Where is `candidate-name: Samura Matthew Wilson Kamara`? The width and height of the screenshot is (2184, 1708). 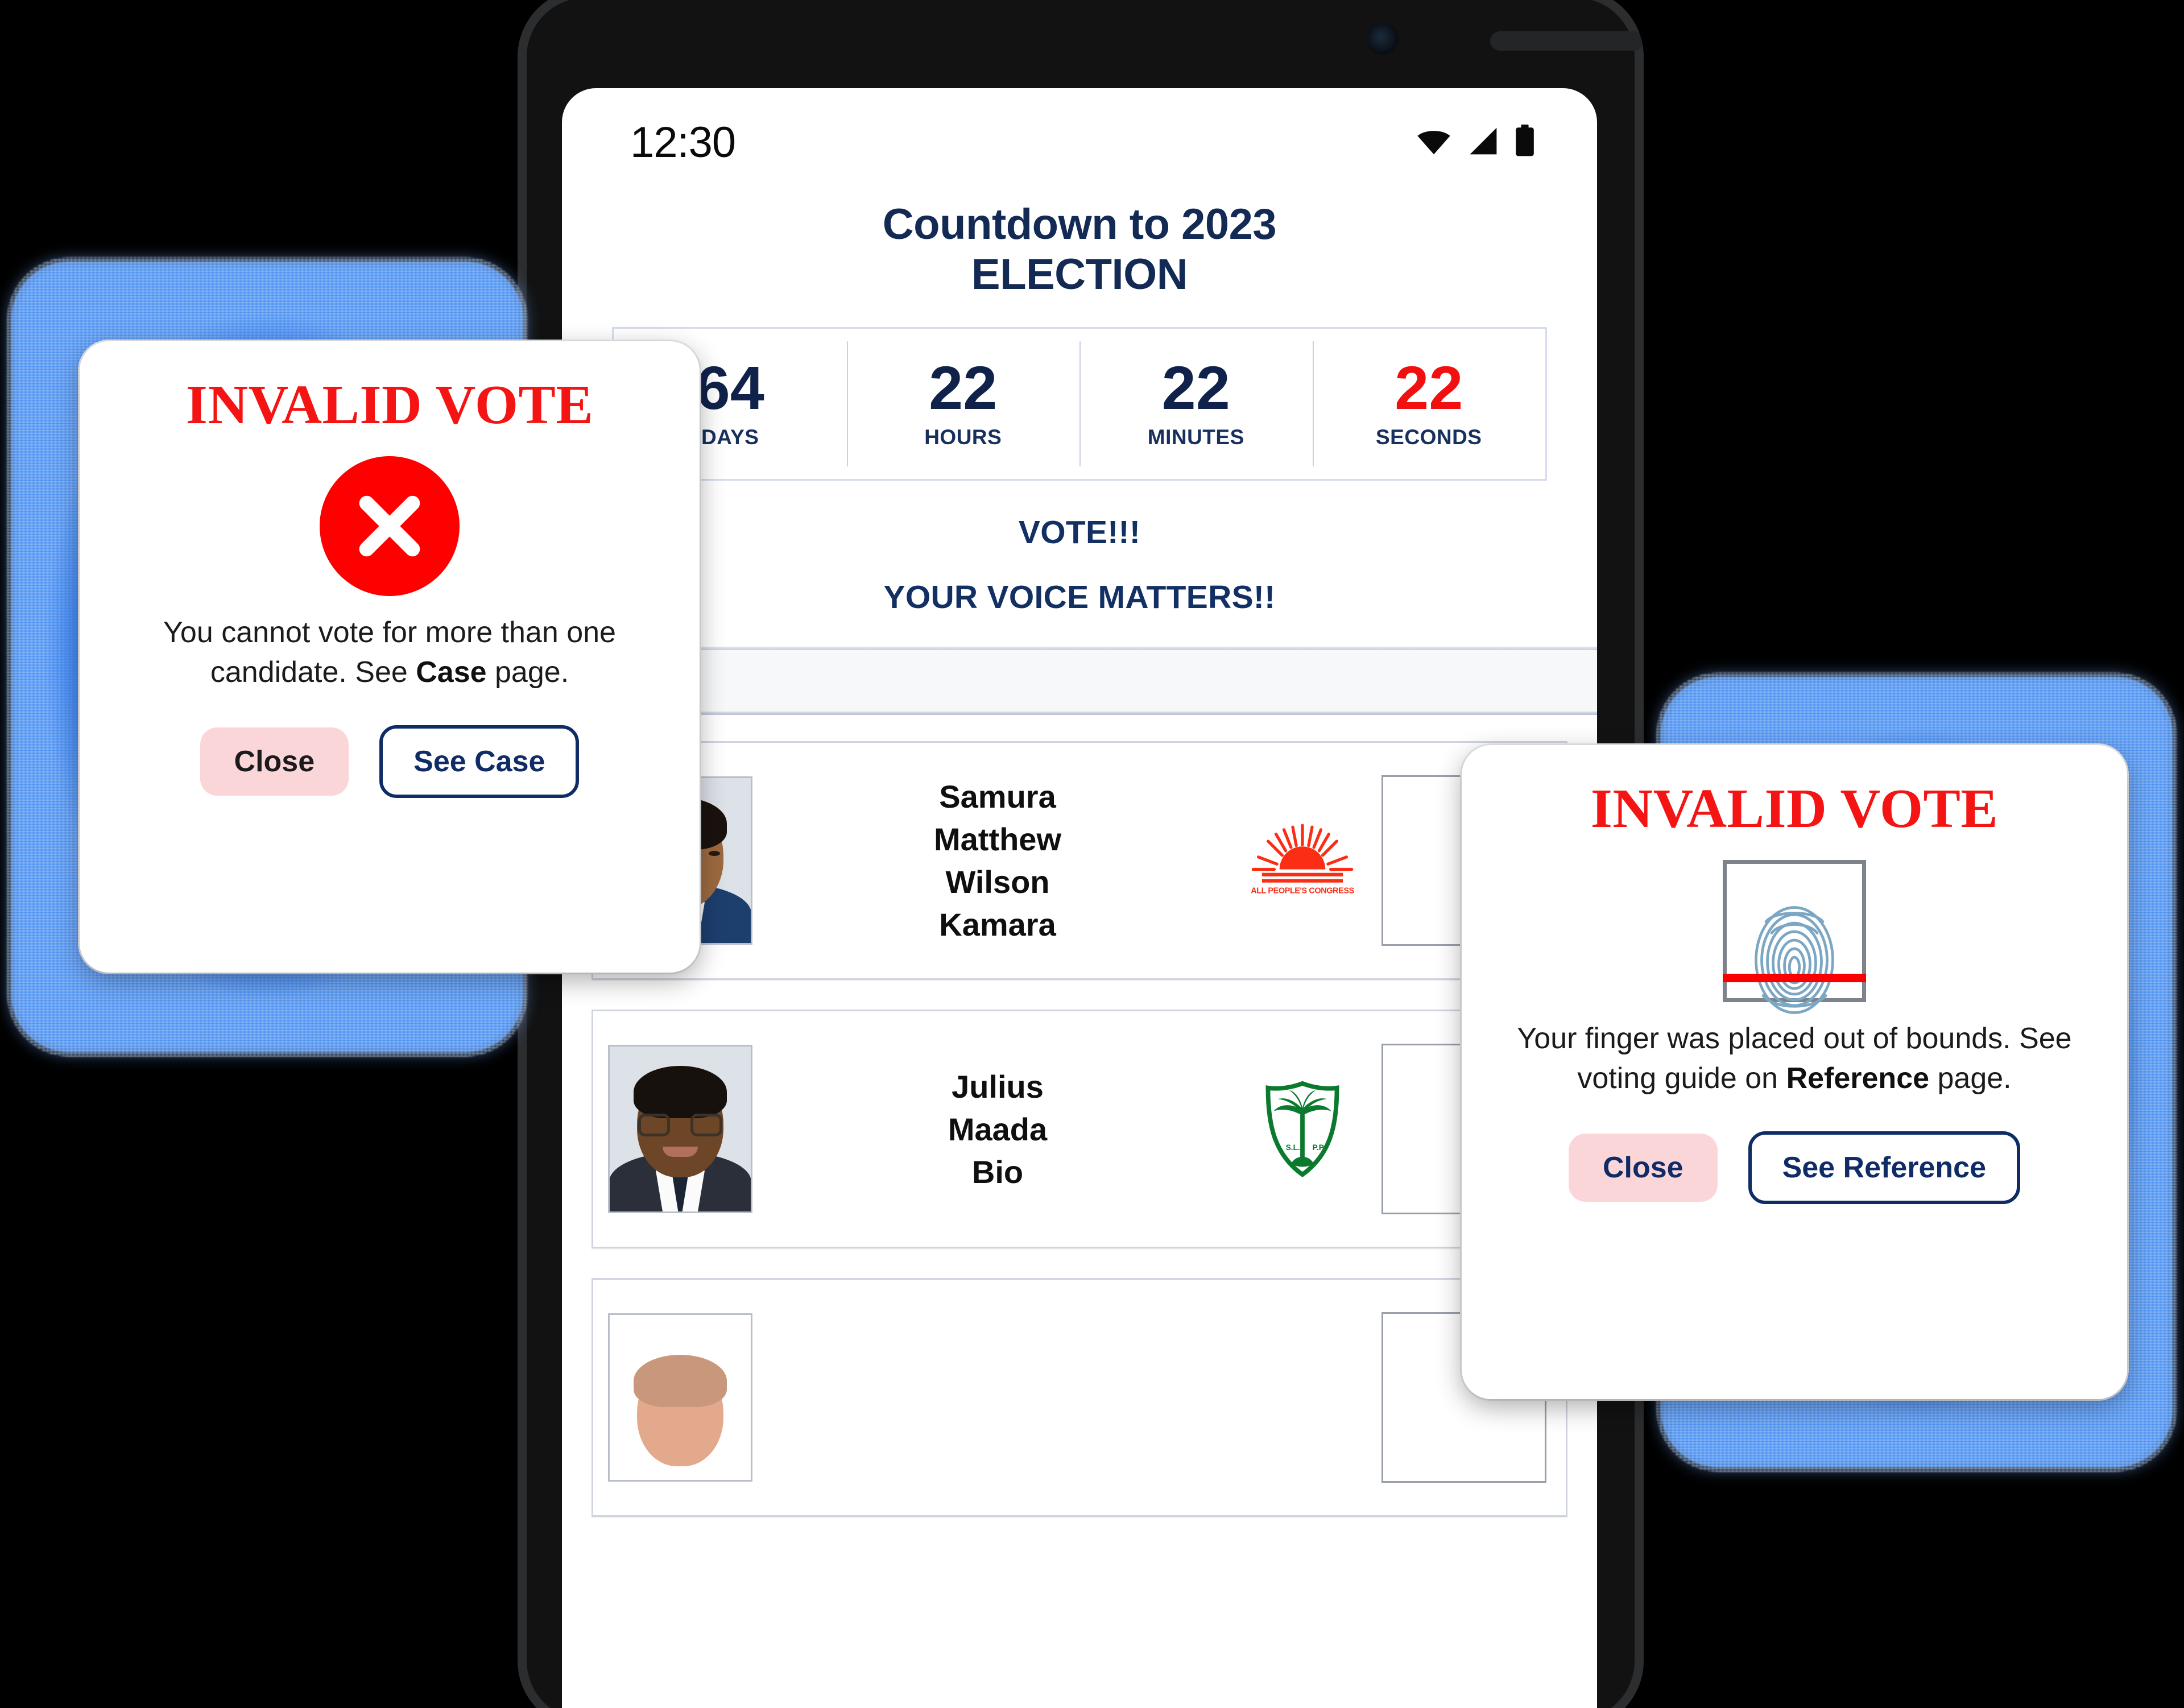 candidate-name: Samura Matthew Wilson Kamara is located at coordinates (997, 861).